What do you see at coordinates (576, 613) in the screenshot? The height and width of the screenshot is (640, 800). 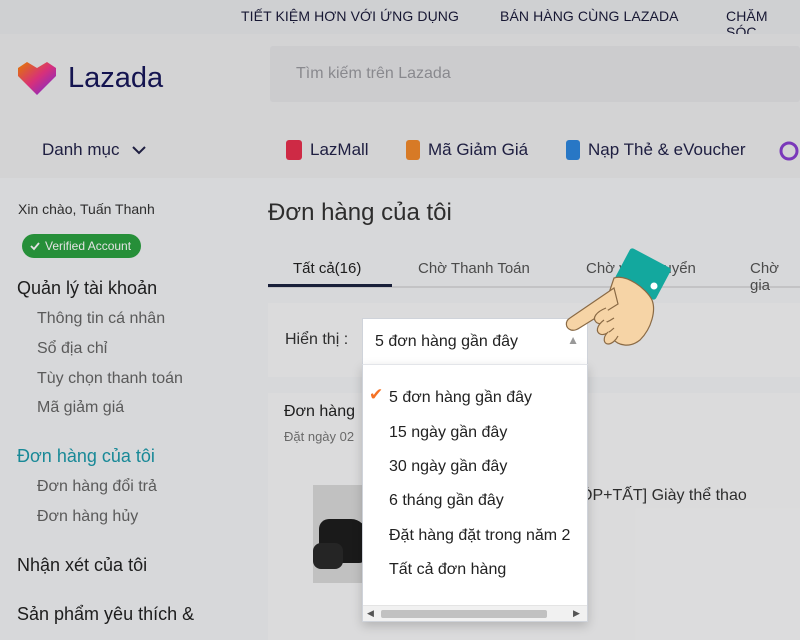 I see `scroll-right-icon: ▶` at bounding box center [576, 613].